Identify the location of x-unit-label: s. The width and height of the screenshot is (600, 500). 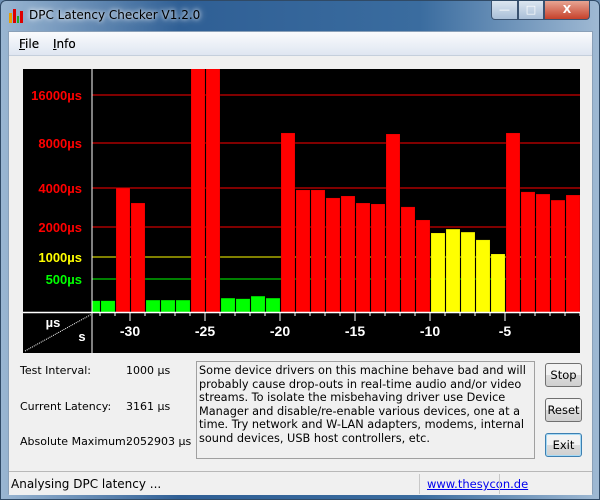
(81, 336).